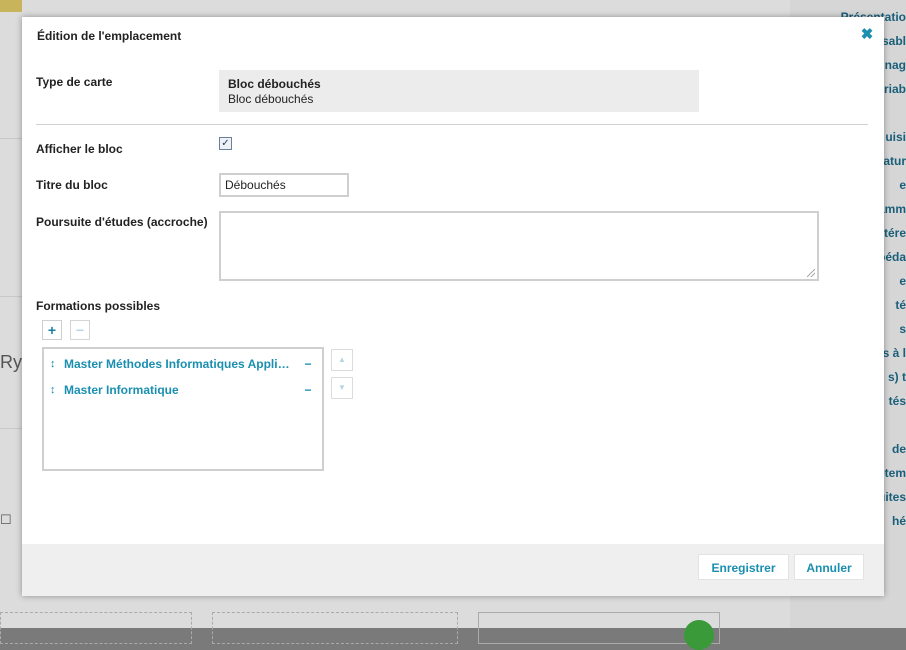  What do you see at coordinates (122, 222) in the screenshot?
I see `pursuit-label: Poursuite d'études (accroche)` at bounding box center [122, 222].